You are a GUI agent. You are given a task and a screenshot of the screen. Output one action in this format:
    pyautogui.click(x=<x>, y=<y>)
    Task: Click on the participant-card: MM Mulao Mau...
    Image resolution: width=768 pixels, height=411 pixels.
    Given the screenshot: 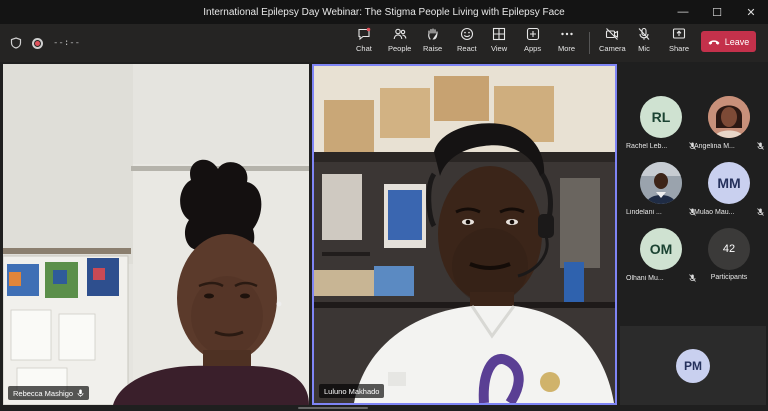 What is the action you would take?
    pyautogui.click(x=729, y=194)
    